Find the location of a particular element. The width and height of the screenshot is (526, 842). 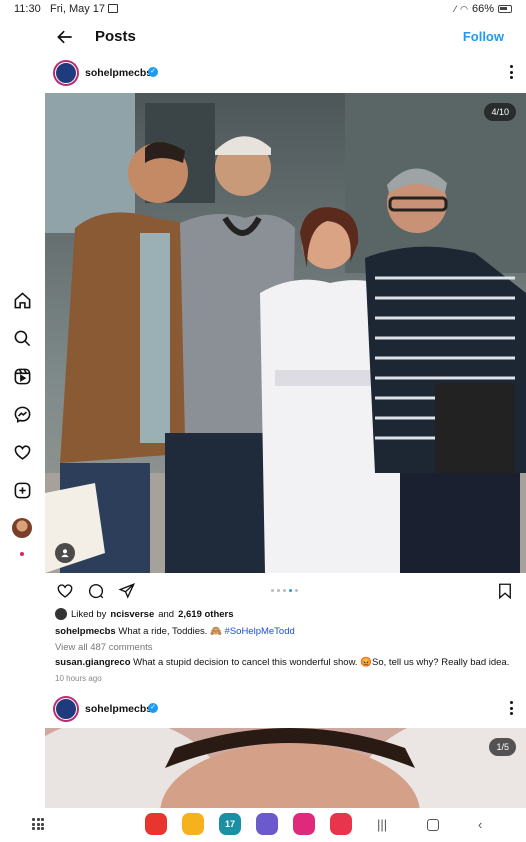

status-time: 11:30 is located at coordinates (27, 9).